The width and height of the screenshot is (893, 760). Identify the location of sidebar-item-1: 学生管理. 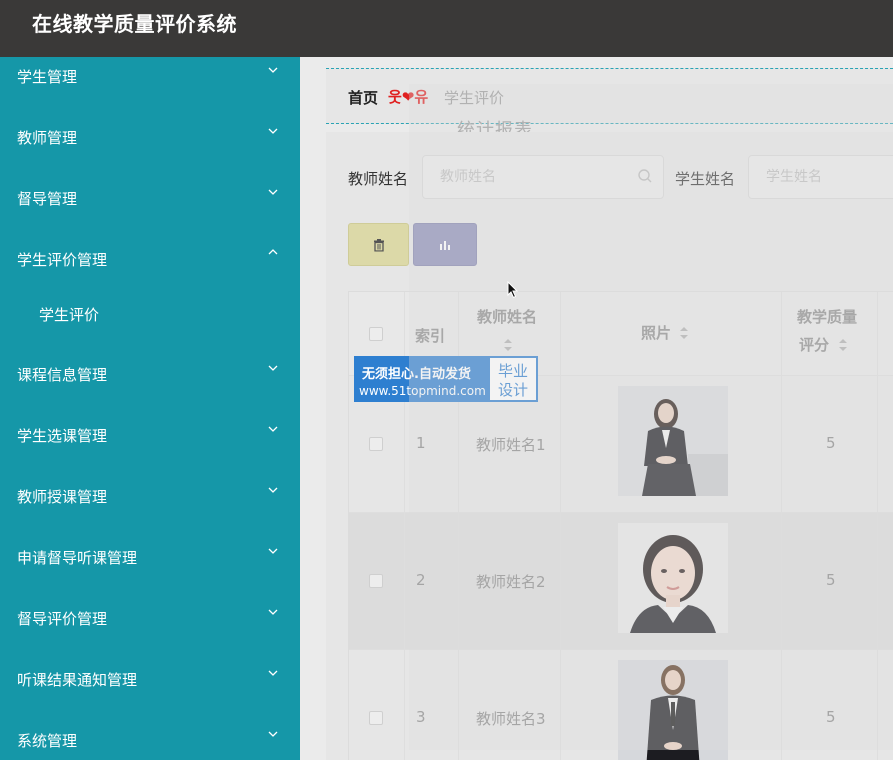
(150, 76).